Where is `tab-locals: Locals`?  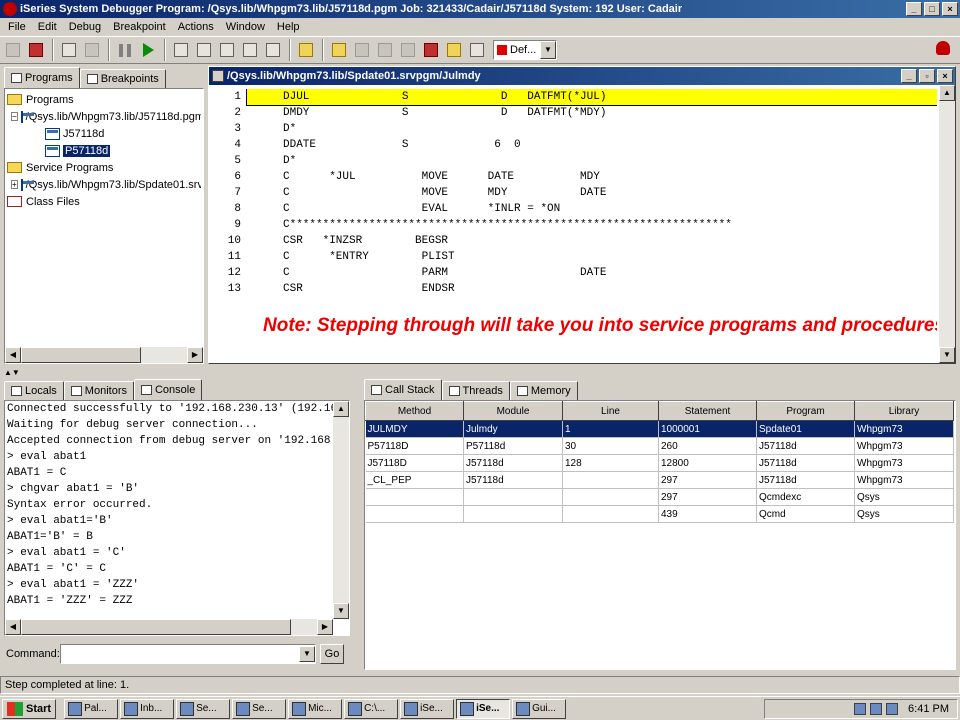 tab-locals: Locals is located at coordinates (34, 390).